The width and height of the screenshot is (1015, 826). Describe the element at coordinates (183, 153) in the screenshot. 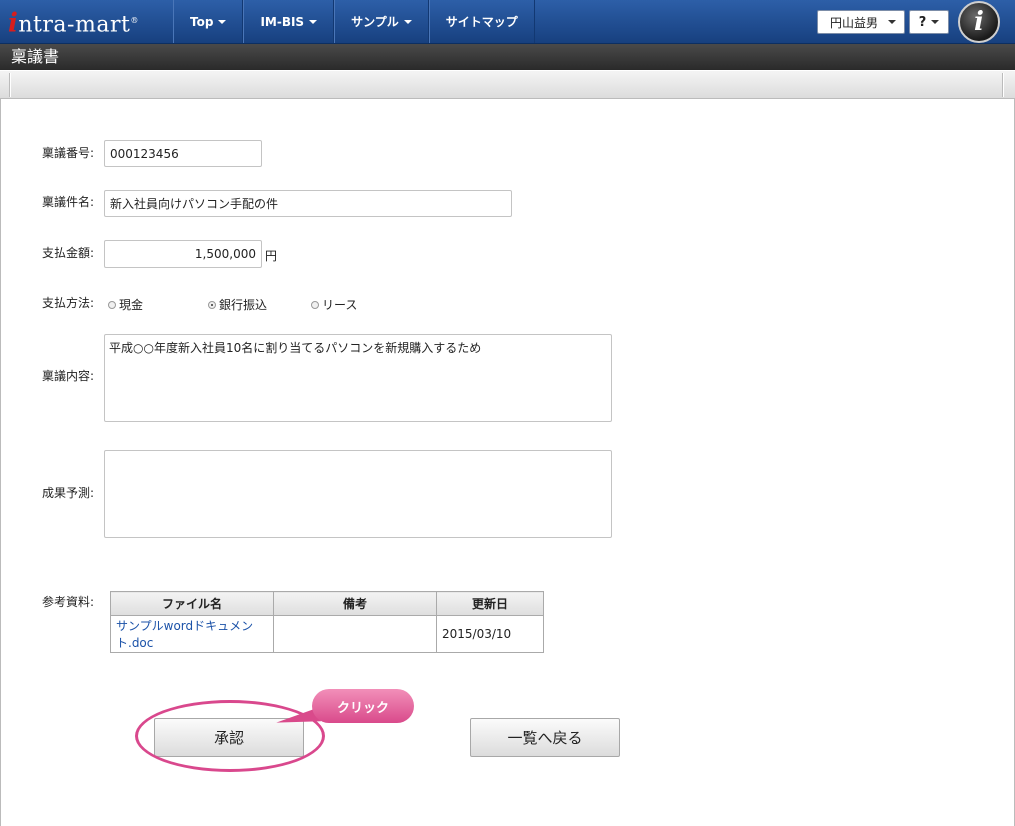

I see `number-input` at that location.